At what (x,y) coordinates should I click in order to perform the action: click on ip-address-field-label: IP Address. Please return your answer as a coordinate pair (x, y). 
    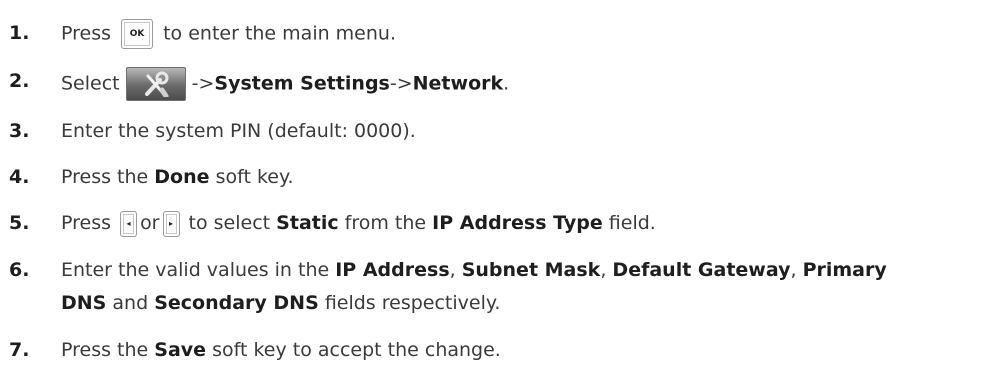
    Looking at the image, I should click on (392, 270).